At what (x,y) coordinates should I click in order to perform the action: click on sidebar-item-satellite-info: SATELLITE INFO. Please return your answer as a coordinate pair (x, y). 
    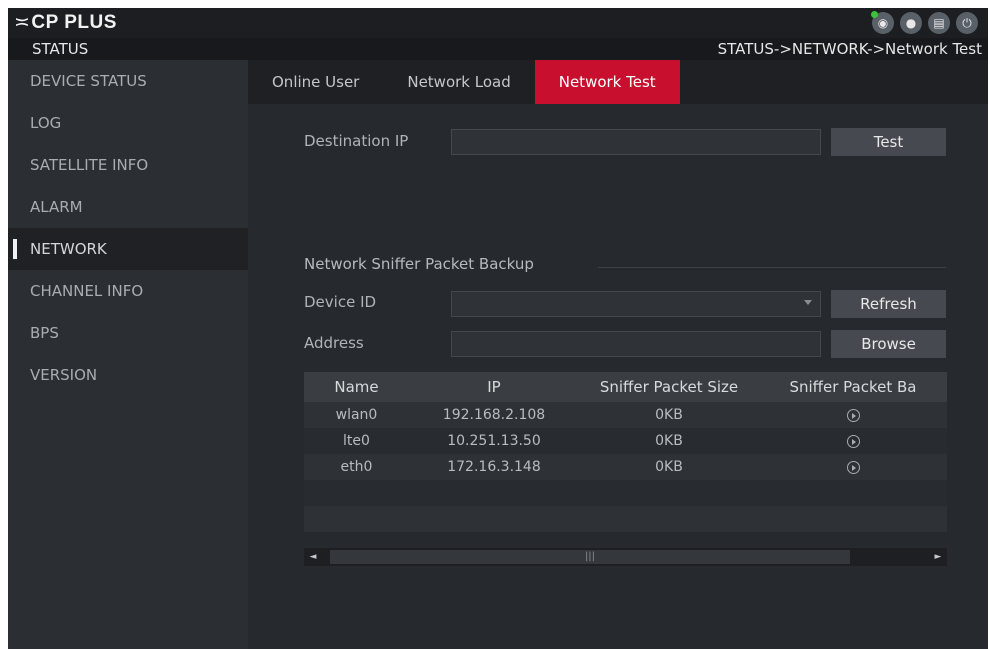
    Looking at the image, I should click on (128, 165).